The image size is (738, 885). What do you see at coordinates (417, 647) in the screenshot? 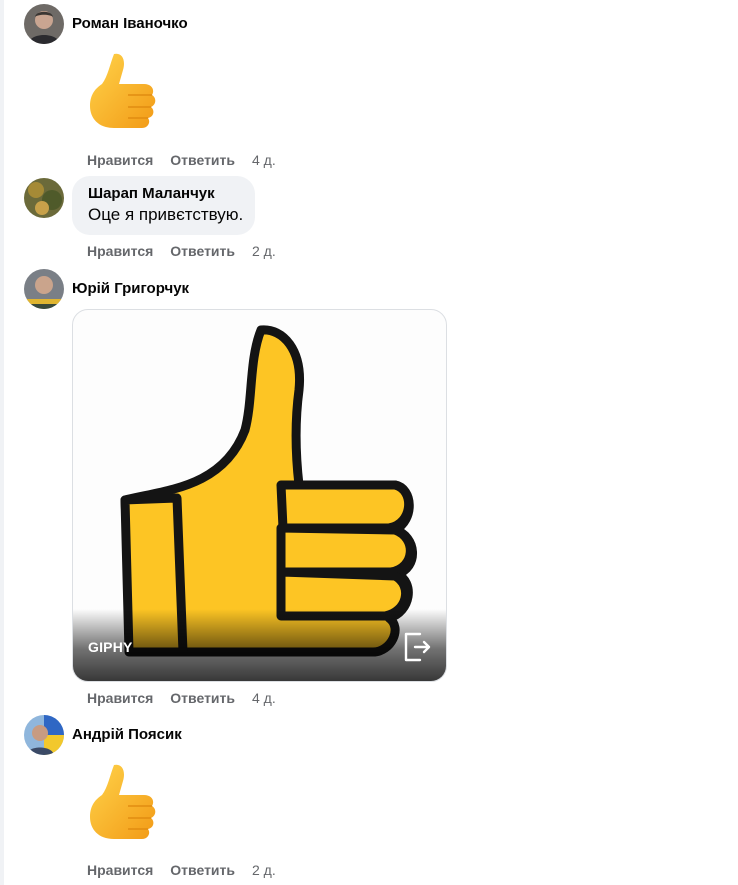
I see `open-external-icon` at bounding box center [417, 647].